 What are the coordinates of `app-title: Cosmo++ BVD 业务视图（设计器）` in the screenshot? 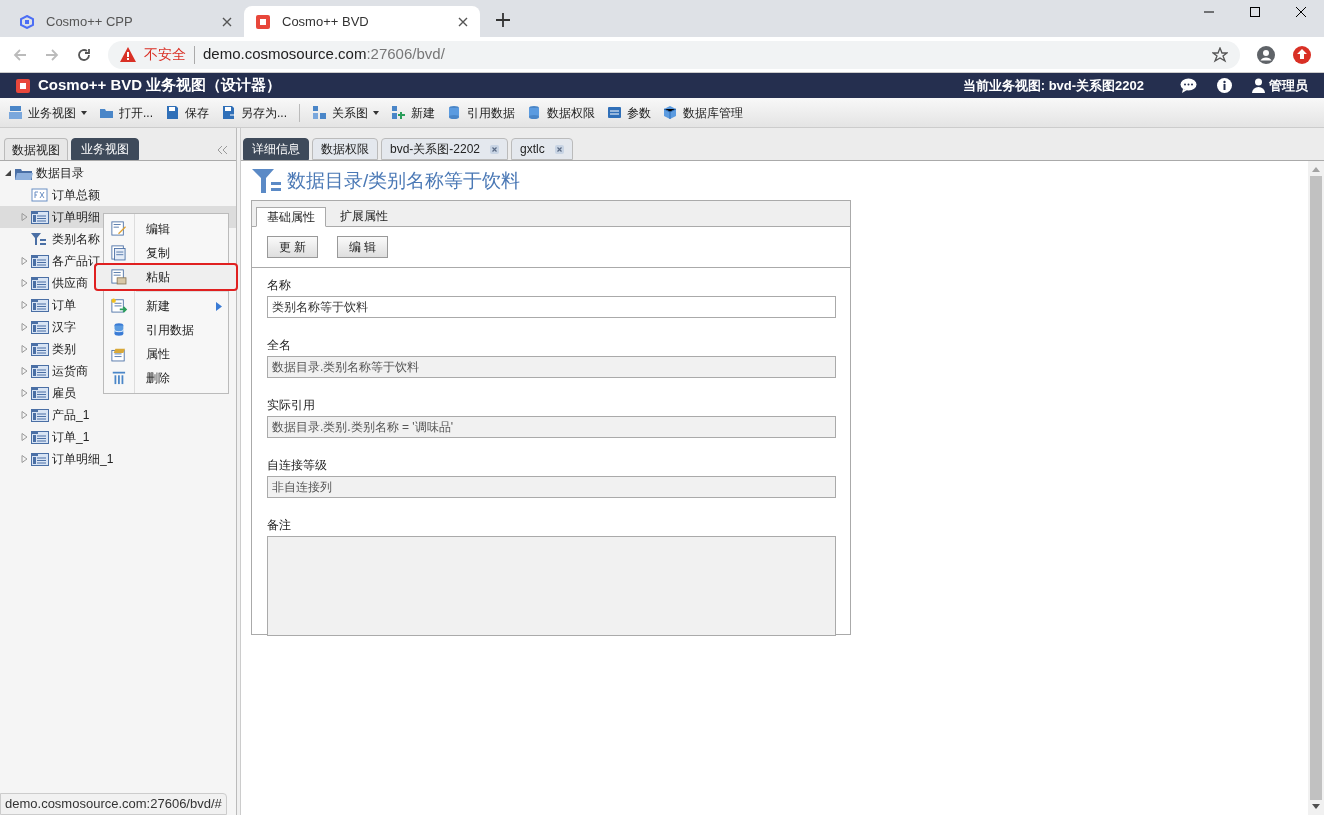 It's located at (160, 85).